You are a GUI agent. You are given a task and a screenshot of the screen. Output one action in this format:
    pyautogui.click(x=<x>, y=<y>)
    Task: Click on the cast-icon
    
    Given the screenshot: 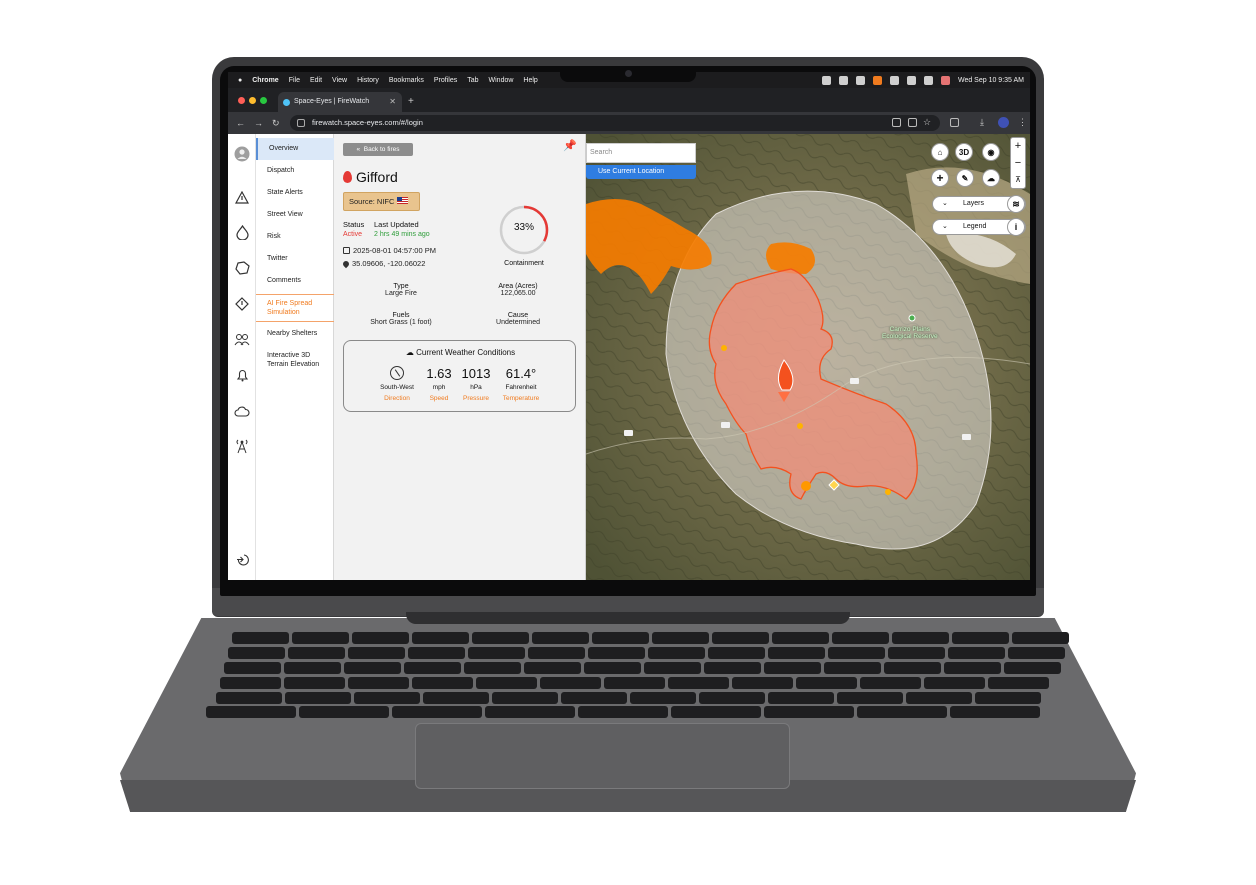 What is the action you would take?
    pyautogui.click(x=912, y=122)
    